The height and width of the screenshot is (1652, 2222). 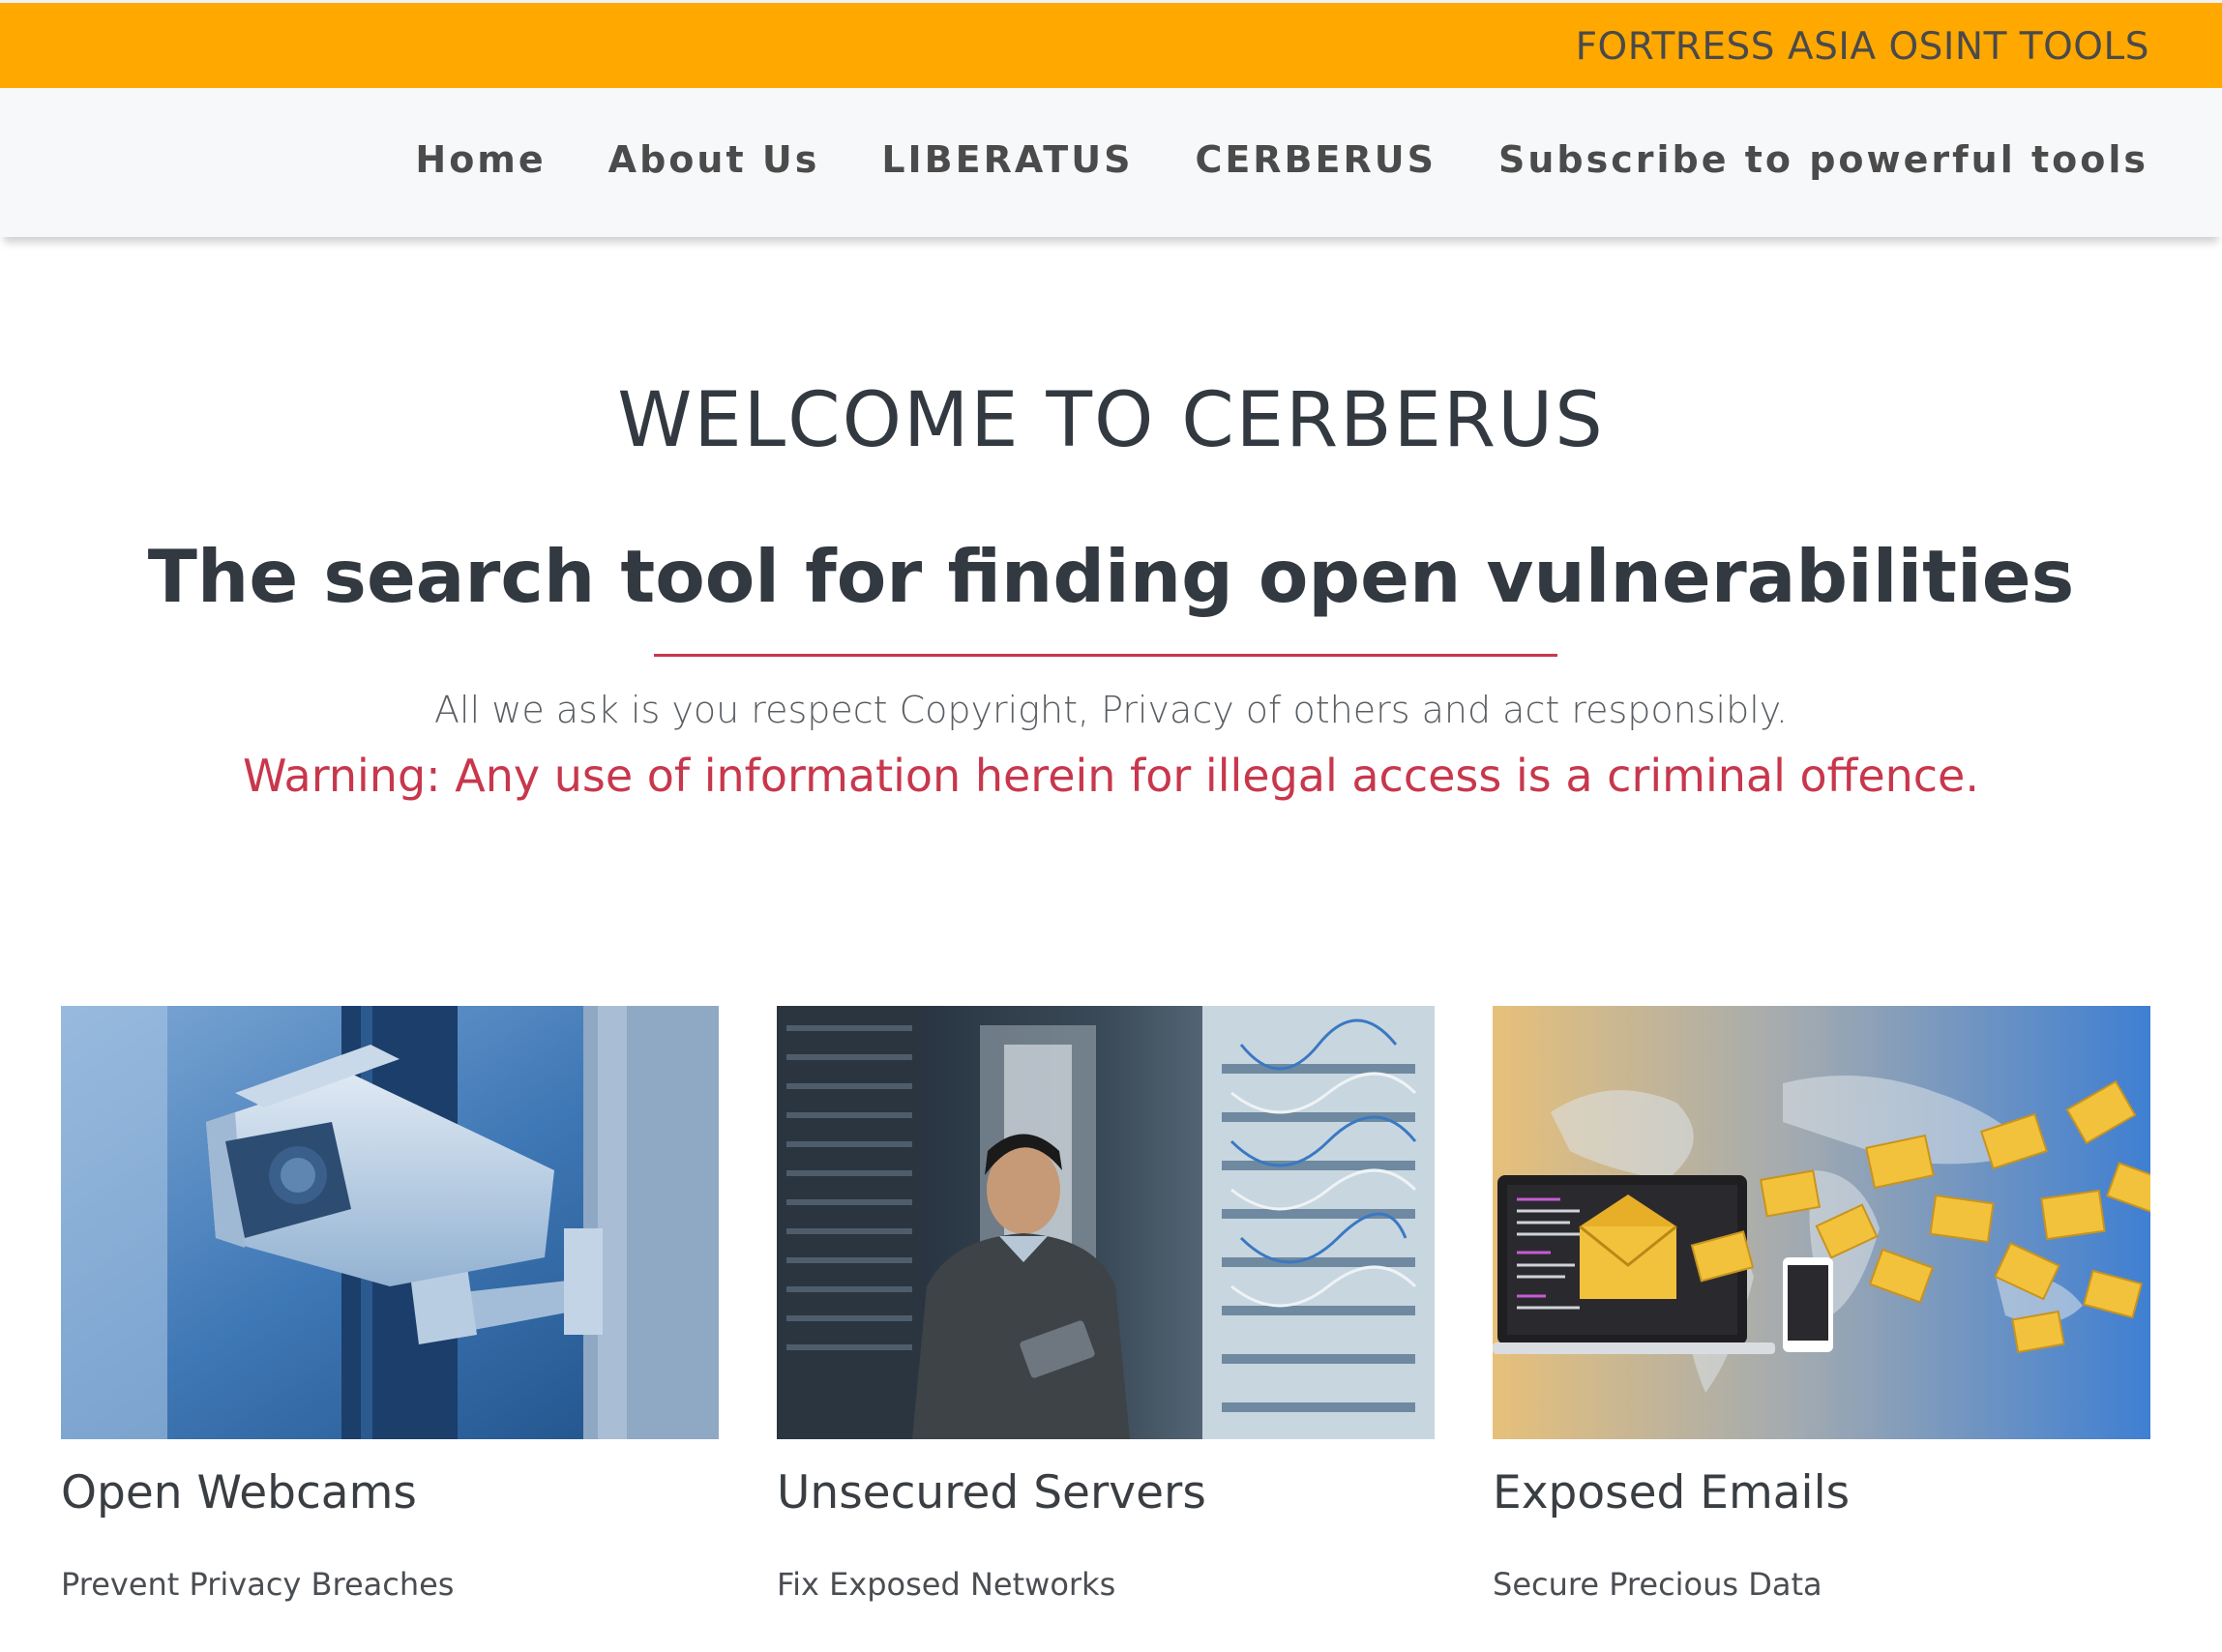 What do you see at coordinates (1822, 1492) in the screenshot?
I see `card-title: Exposed Emails` at bounding box center [1822, 1492].